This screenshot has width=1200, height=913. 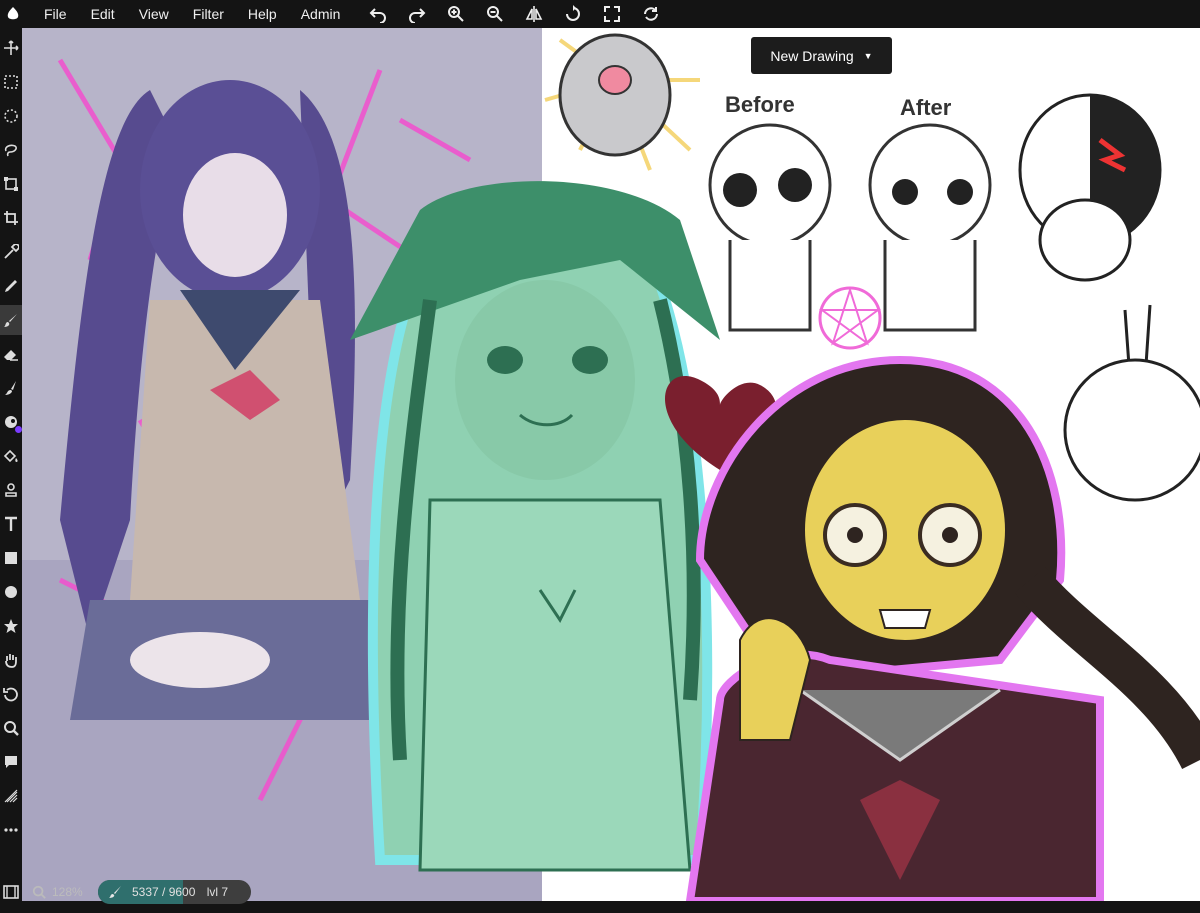 I want to click on smudge-icon, so click(x=11, y=388).